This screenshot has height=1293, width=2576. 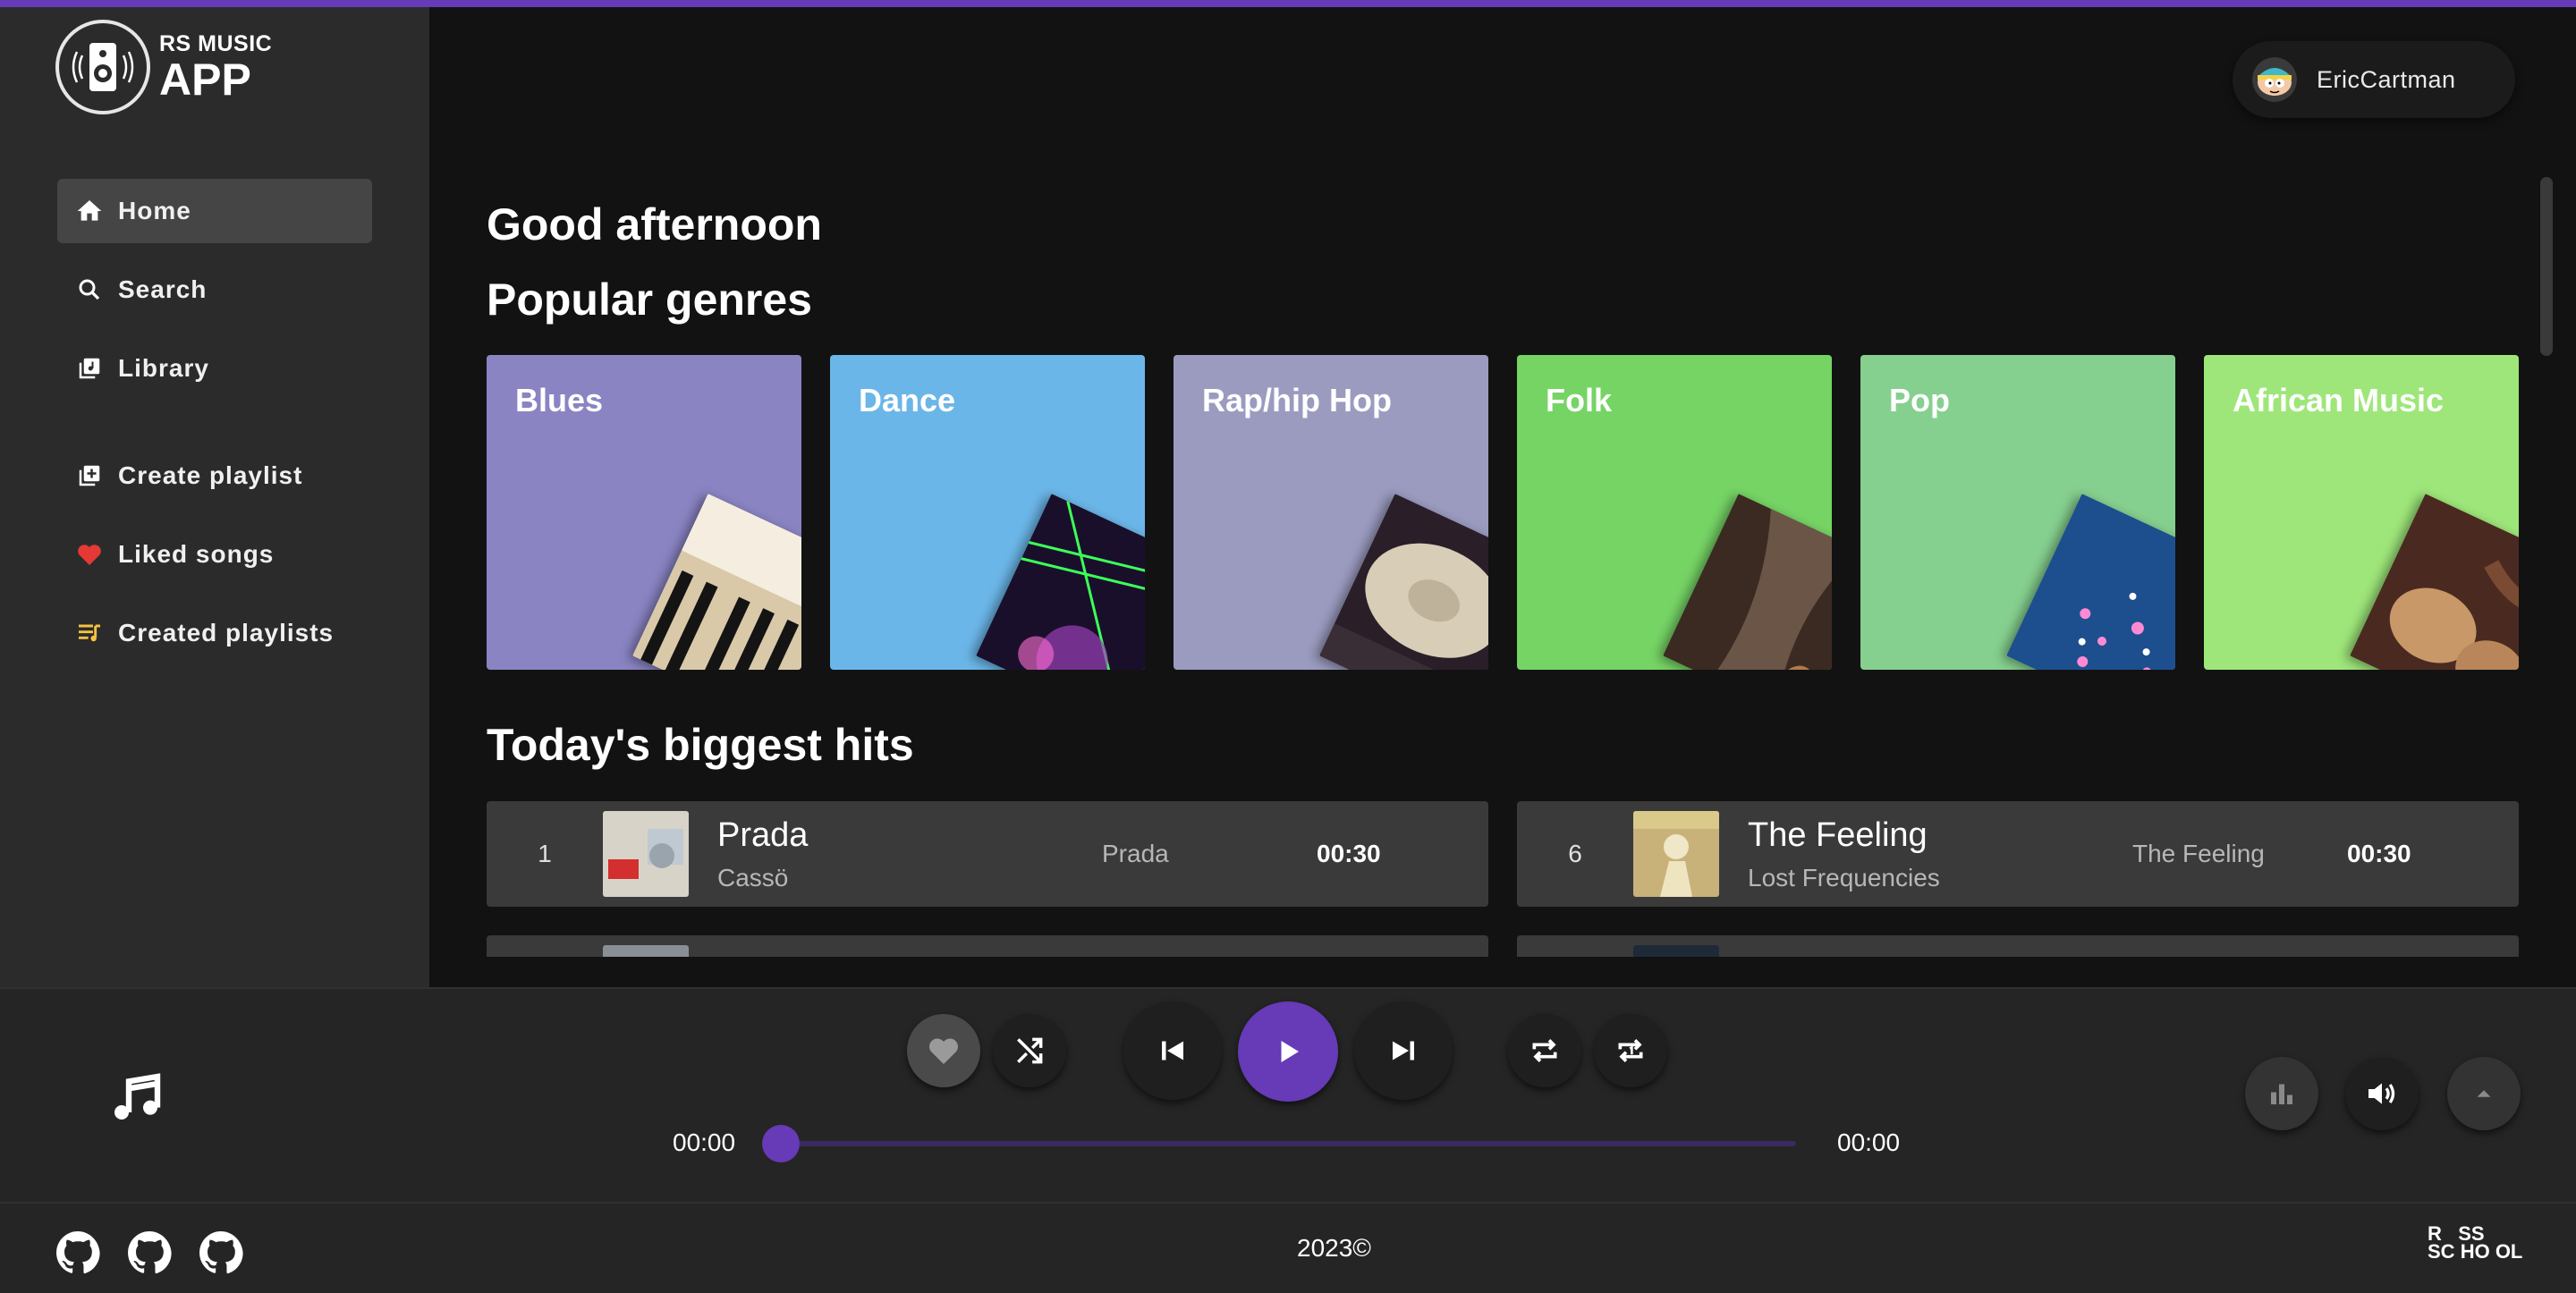 What do you see at coordinates (2546, 267) in the screenshot?
I see `main-scrollbar` at bounding box center [2546, 267].